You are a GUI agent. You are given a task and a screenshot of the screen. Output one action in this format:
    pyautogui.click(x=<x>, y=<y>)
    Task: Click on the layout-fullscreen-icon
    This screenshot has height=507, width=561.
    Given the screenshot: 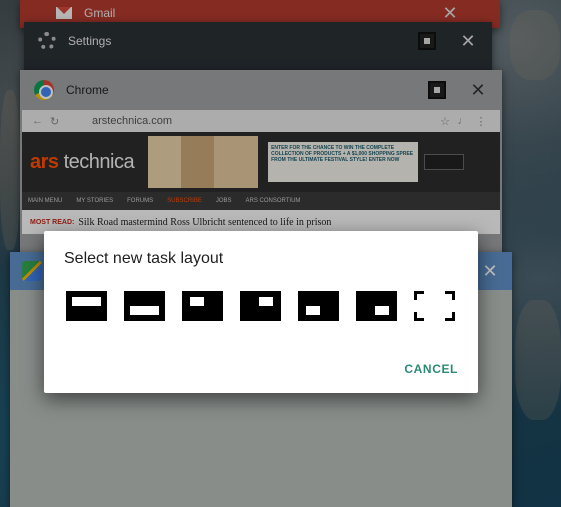 What is the action you would take?
    pyautogui.click(x=434, y=306)
    